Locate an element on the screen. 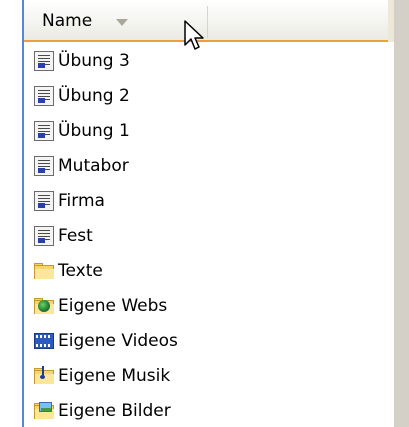 The width and height of the screenshot is (409, 427). list-item: Mutabor is located at coordinates (81, 166).